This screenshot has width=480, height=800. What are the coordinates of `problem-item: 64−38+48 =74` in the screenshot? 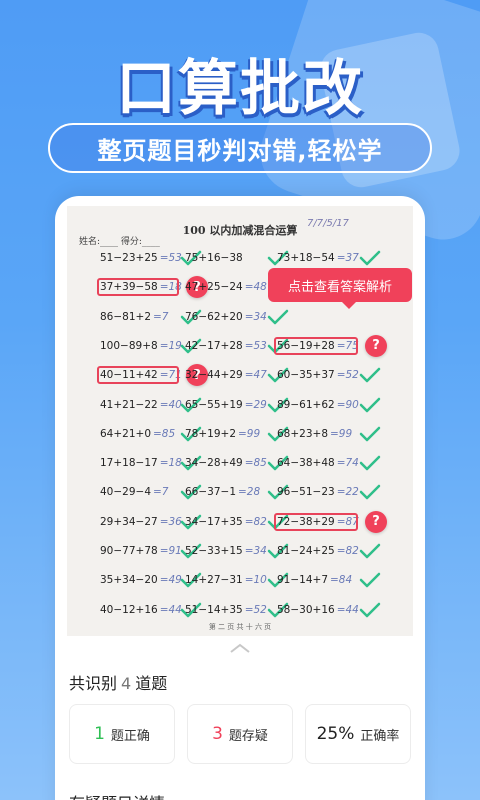 It's located at (318, 463).